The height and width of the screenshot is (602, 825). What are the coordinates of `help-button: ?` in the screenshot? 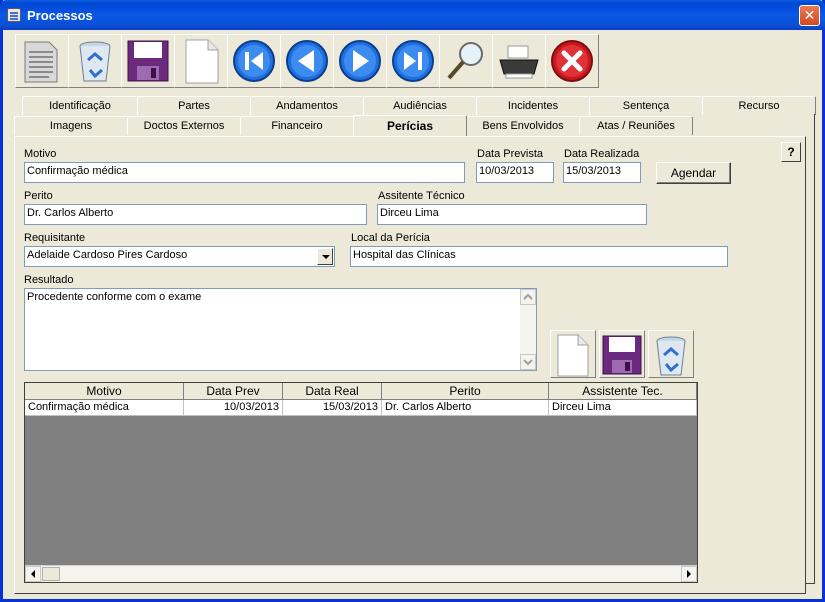 It's located at (791, 152).